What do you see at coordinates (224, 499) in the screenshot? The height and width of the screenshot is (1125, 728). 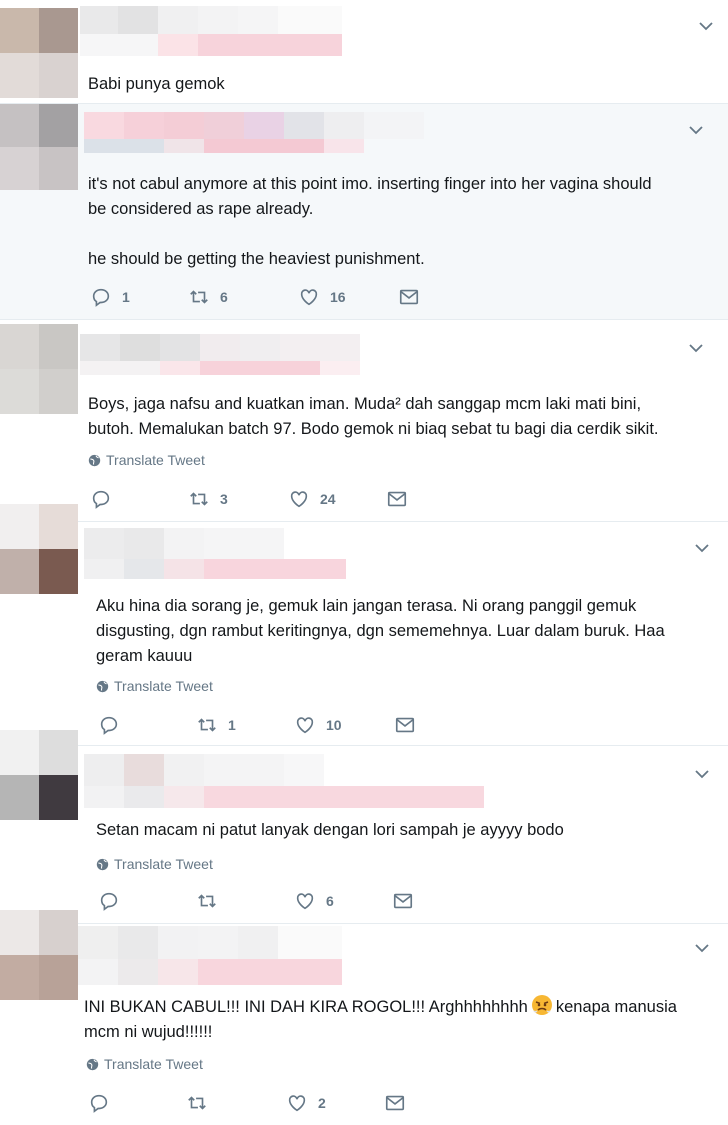 I see `retweet-count: 3` at bounding box center [224, 499].